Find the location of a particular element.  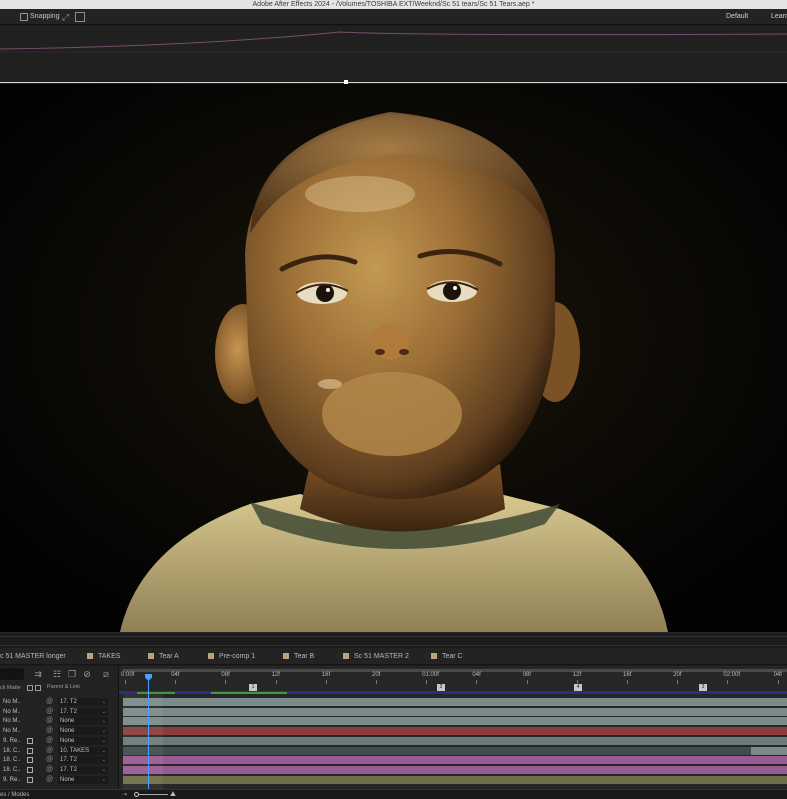

switches-modes-toggle: es / Modes is located at coordinates (14, 794).